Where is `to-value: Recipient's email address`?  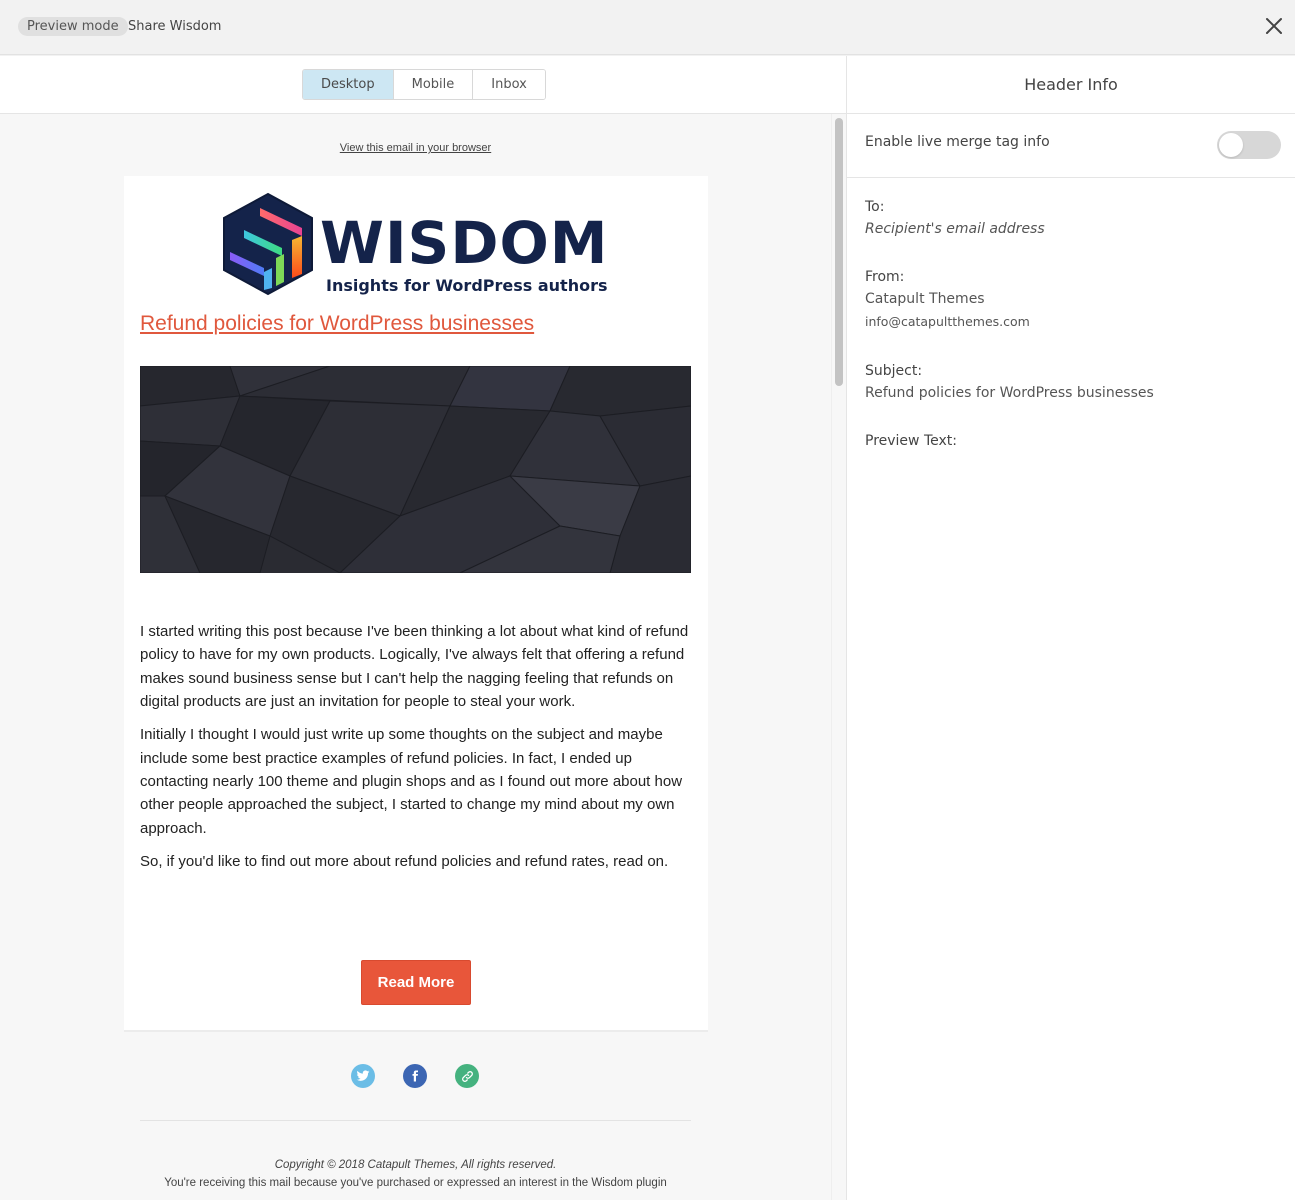 to-value: Recipient's email address is located at coordinates (955, 229).